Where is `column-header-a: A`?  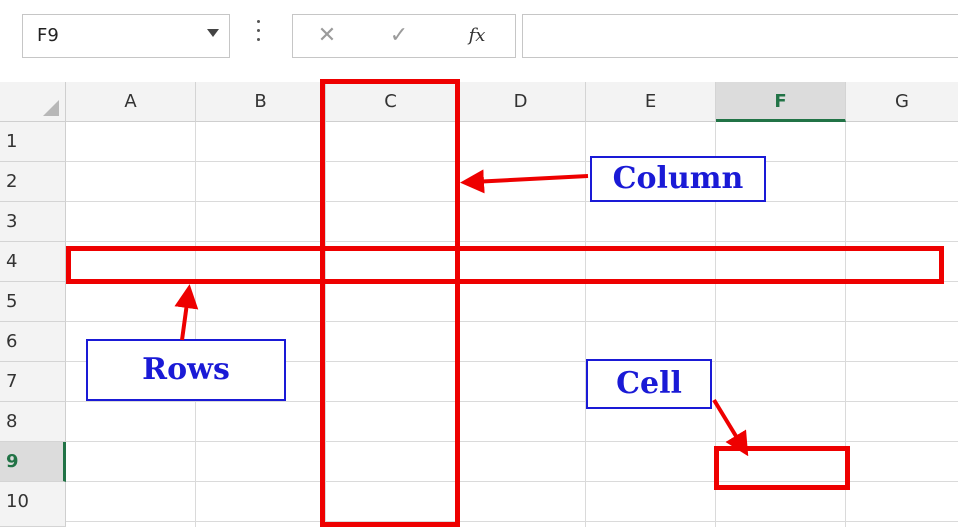
column-header-a: A is located at coordinates (131, 102).